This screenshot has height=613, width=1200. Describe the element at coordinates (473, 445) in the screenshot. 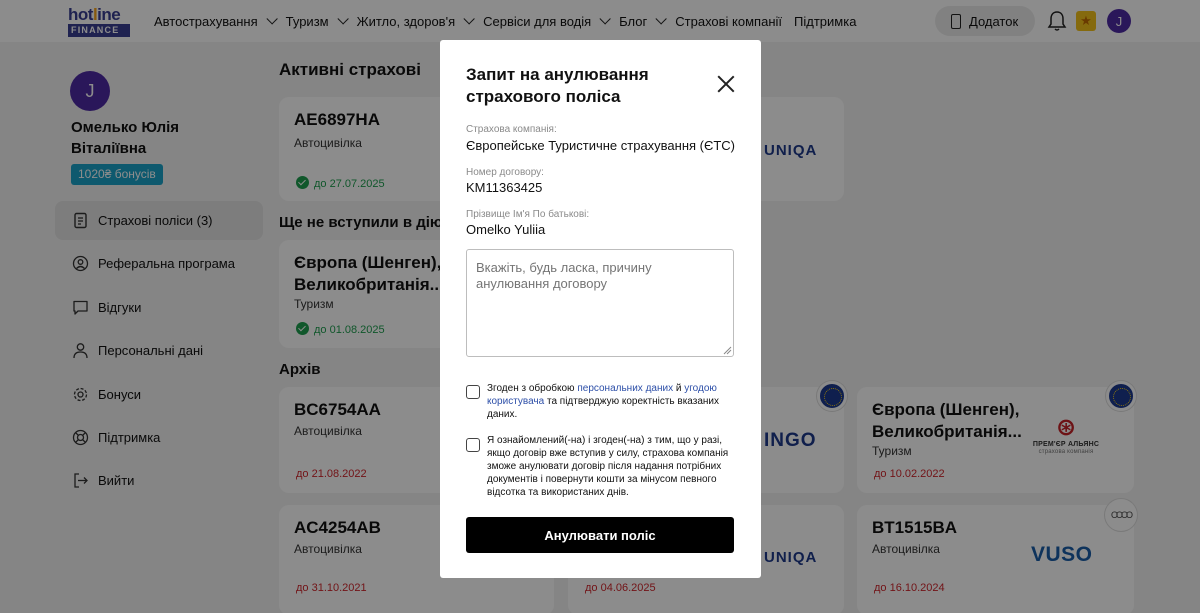

I see `consent-cancellation-terms-checkbox` at that location.